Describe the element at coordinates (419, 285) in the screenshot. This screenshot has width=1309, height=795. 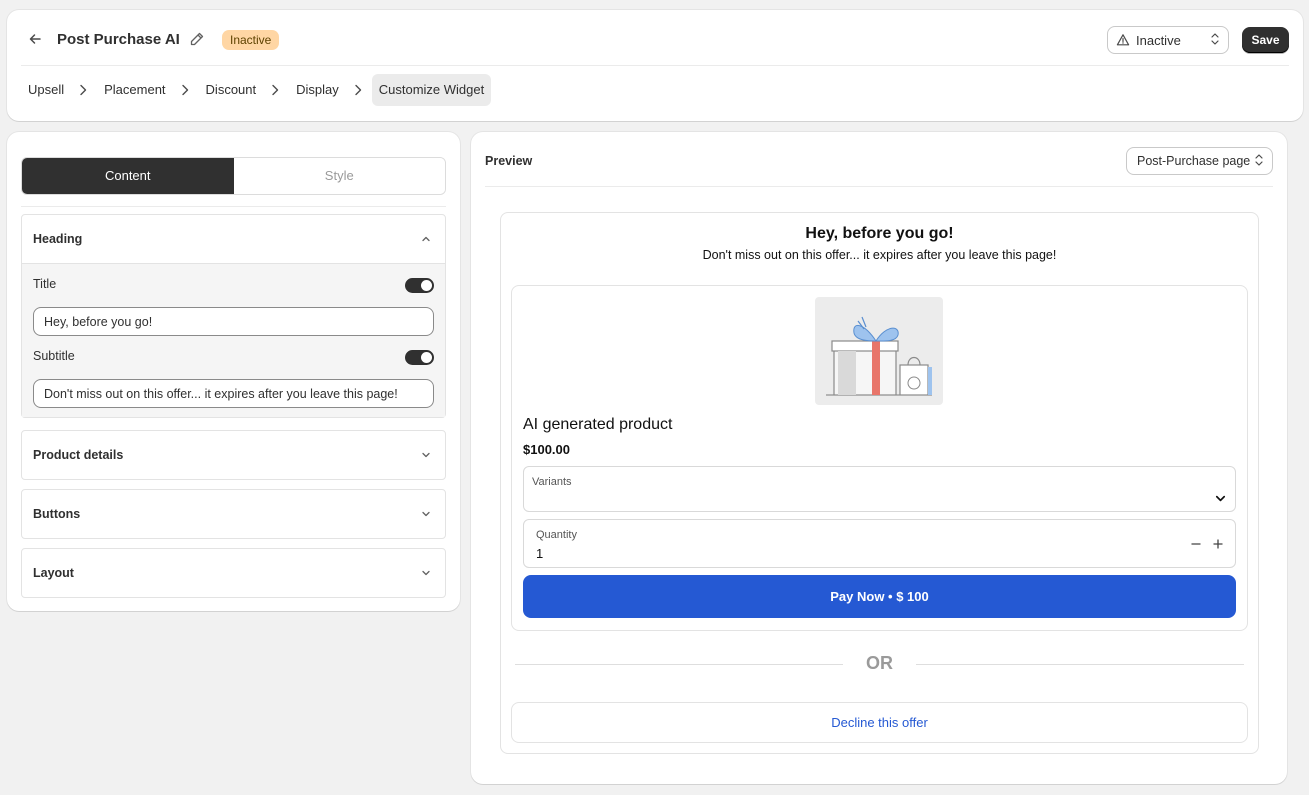
I see `title-toggle` at that location.